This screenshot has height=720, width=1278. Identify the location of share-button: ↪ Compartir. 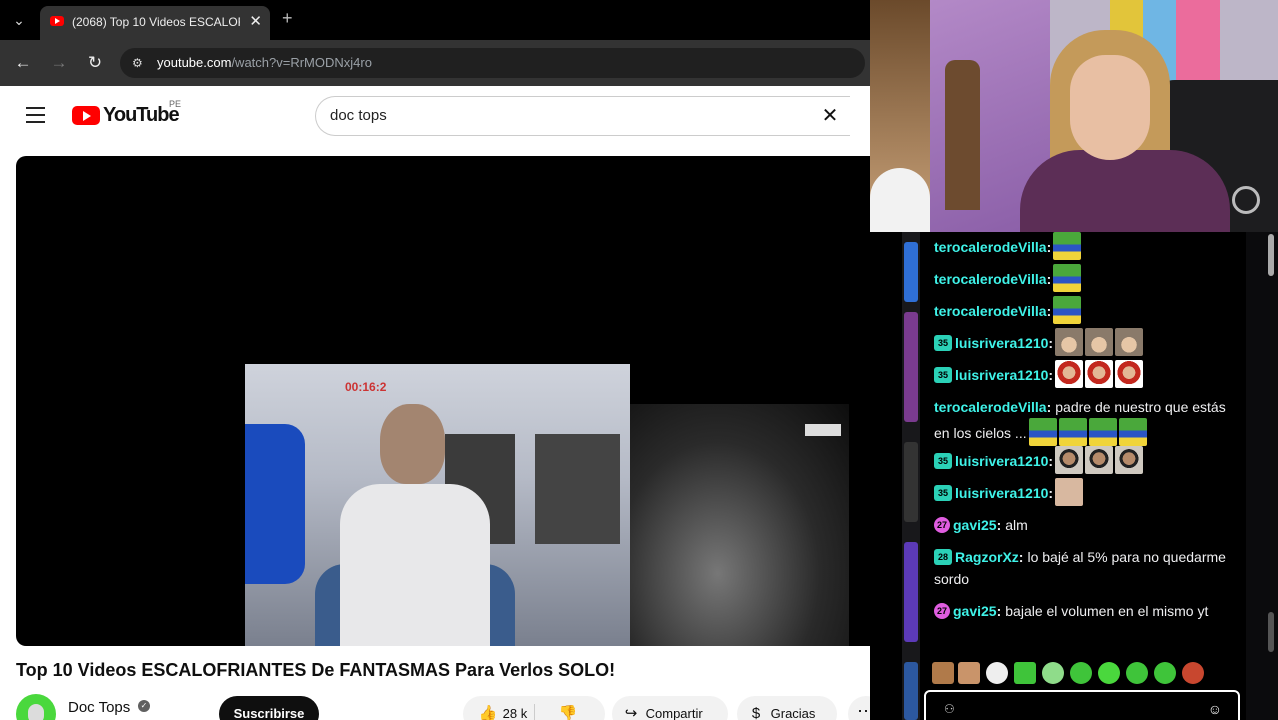
(670, 708).